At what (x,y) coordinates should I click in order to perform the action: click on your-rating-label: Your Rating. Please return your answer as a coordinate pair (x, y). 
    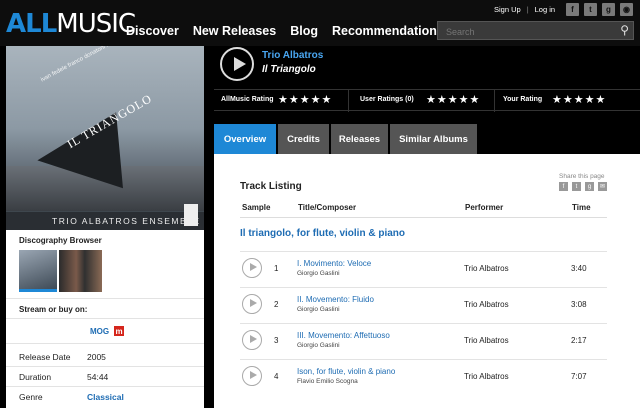
    Looking at the image, I should click on (523, 99).